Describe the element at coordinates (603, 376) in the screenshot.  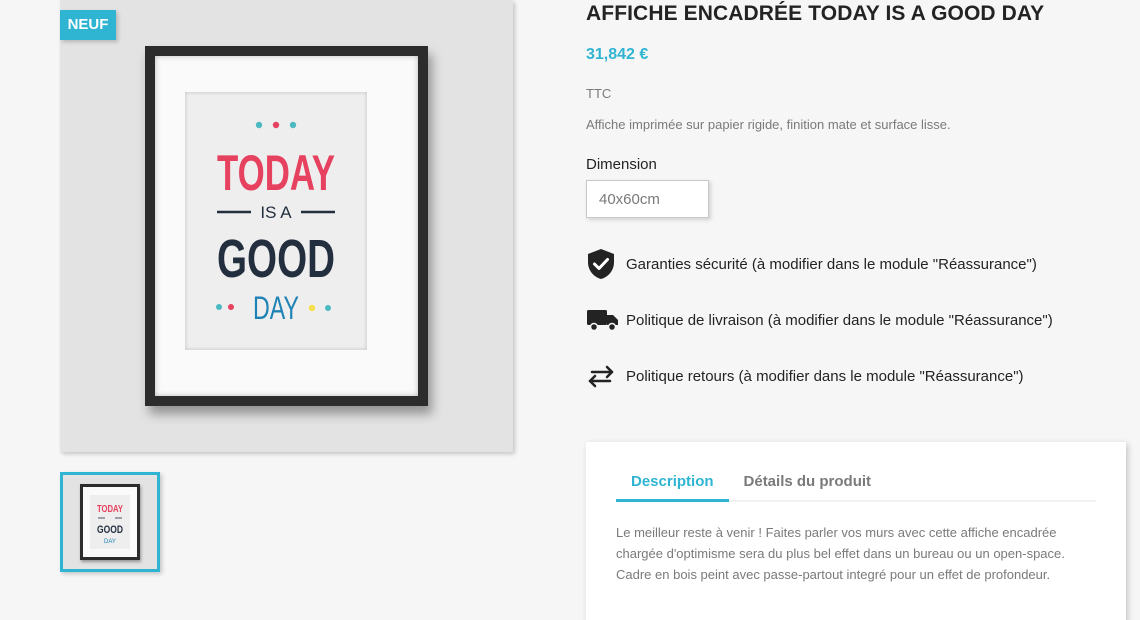
I see `swap-arrows-icon` at that location.